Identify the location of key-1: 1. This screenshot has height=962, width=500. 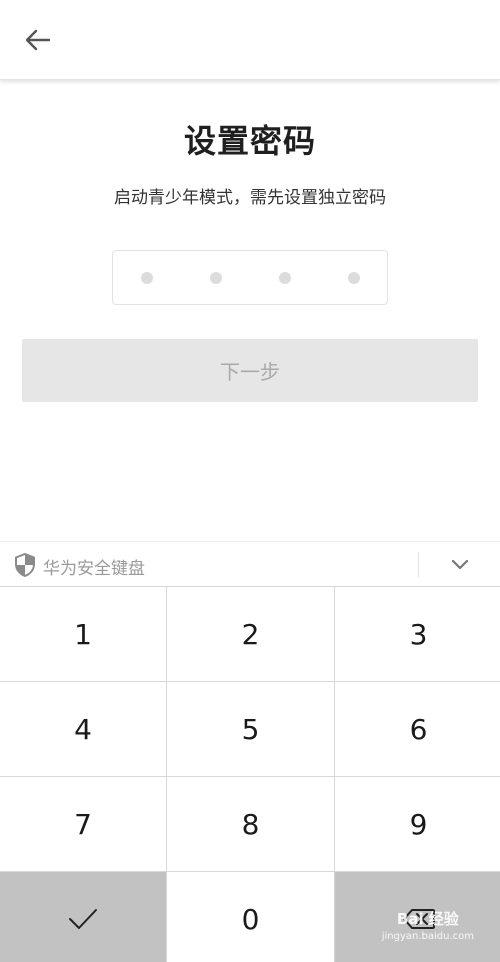
(83, 634).